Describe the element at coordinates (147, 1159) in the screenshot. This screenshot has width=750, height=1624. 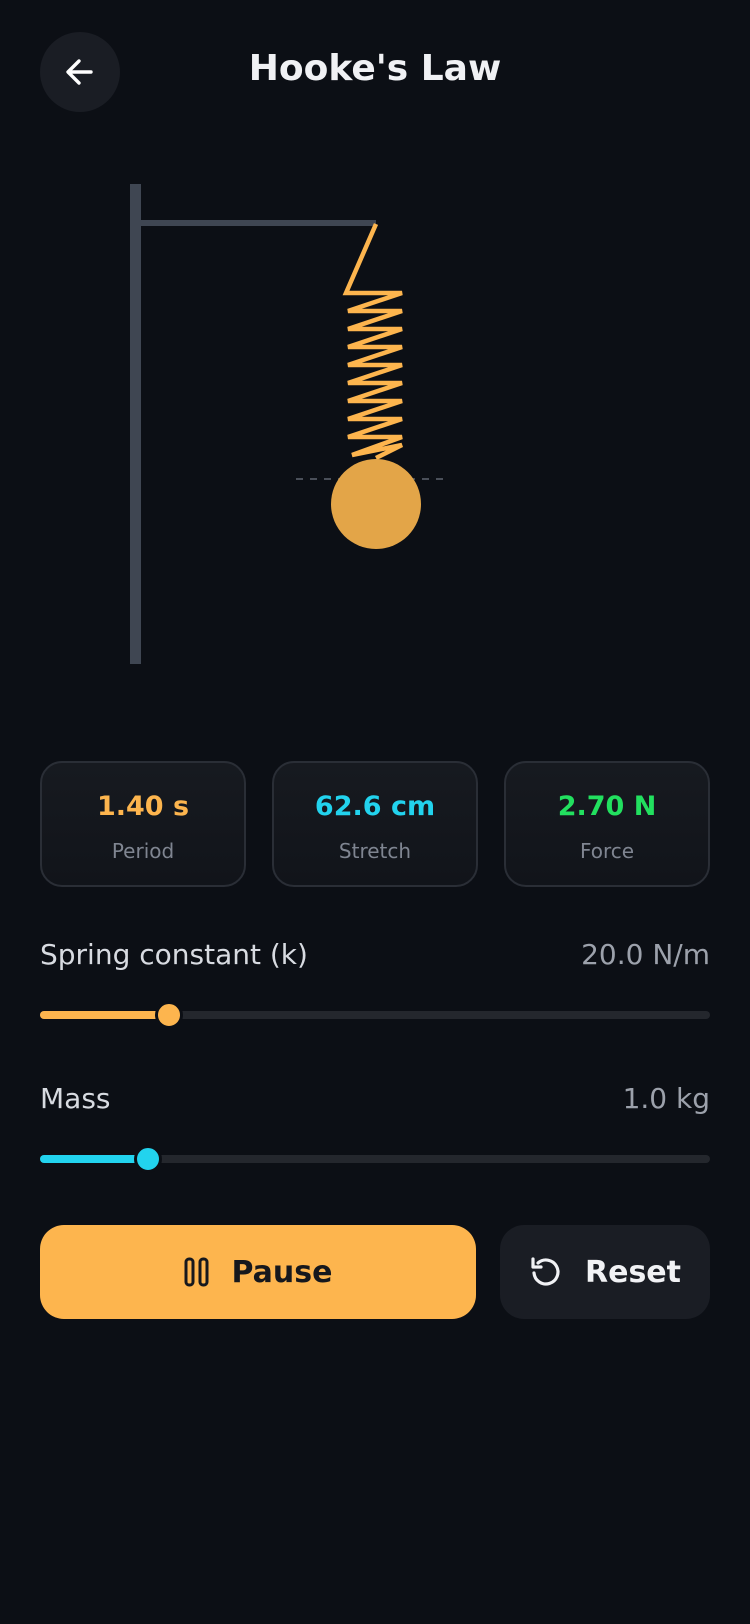
I see `mass-thumb` at that location.